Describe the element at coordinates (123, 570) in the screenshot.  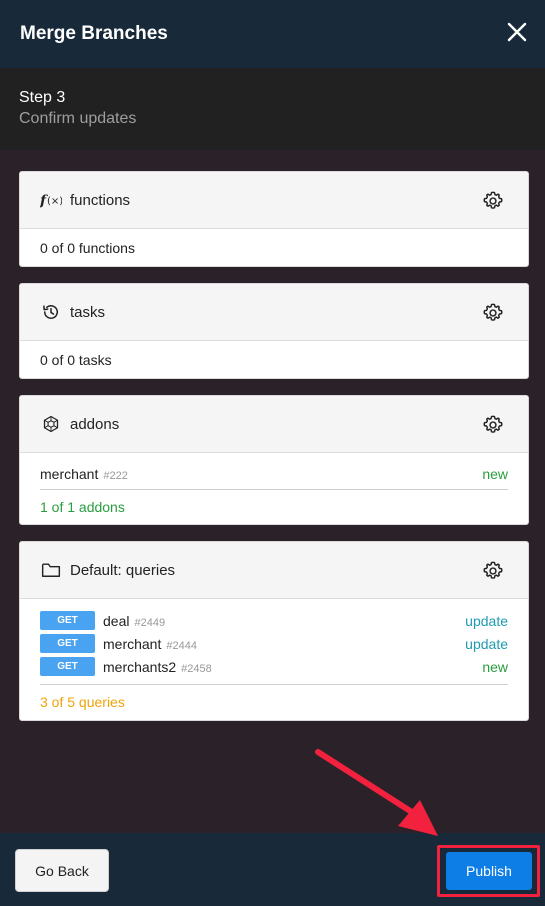
I see `queries-label: Default: queries` at that location.